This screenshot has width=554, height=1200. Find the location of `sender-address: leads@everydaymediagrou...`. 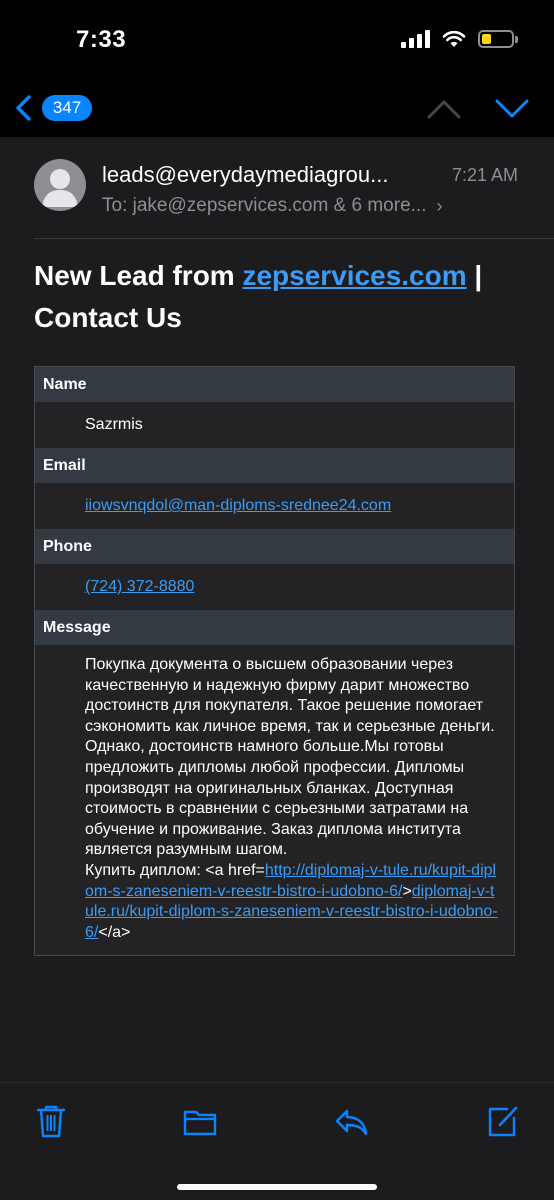

sender-address: leads@everydaymediagrou... is located at coordinates (267, 175).